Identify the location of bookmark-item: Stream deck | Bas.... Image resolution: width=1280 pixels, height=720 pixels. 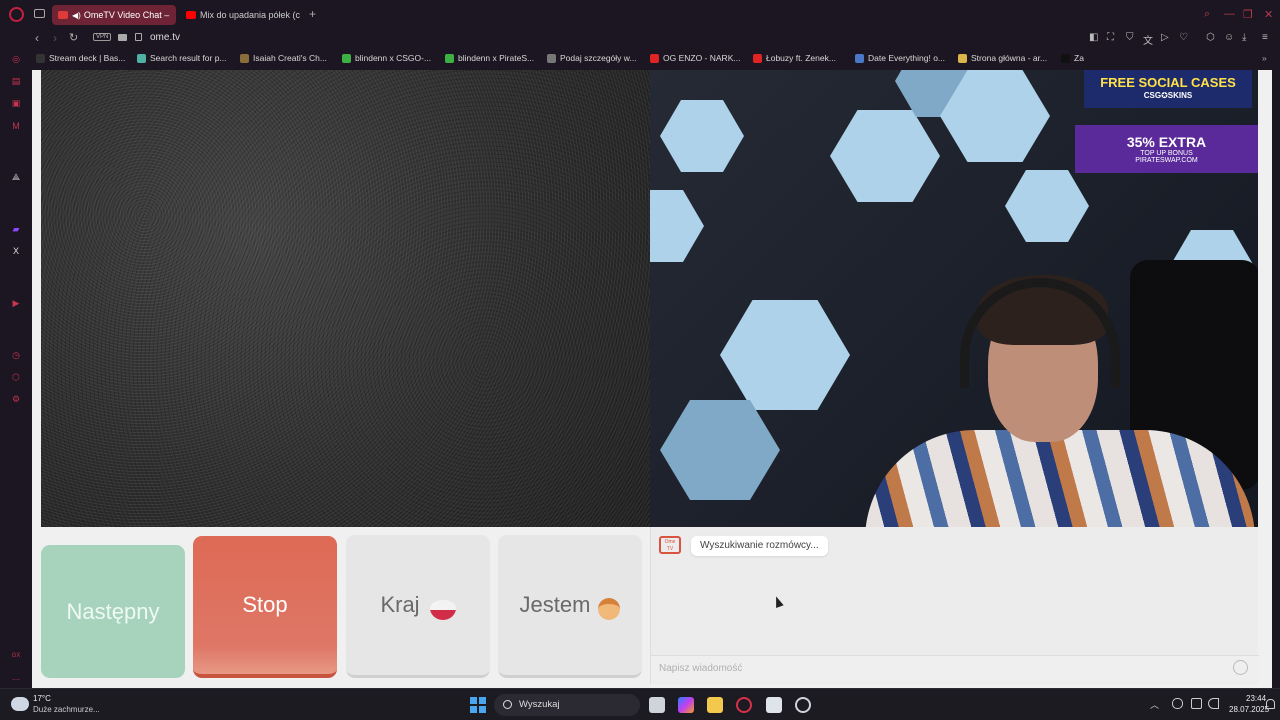
(80, 58).